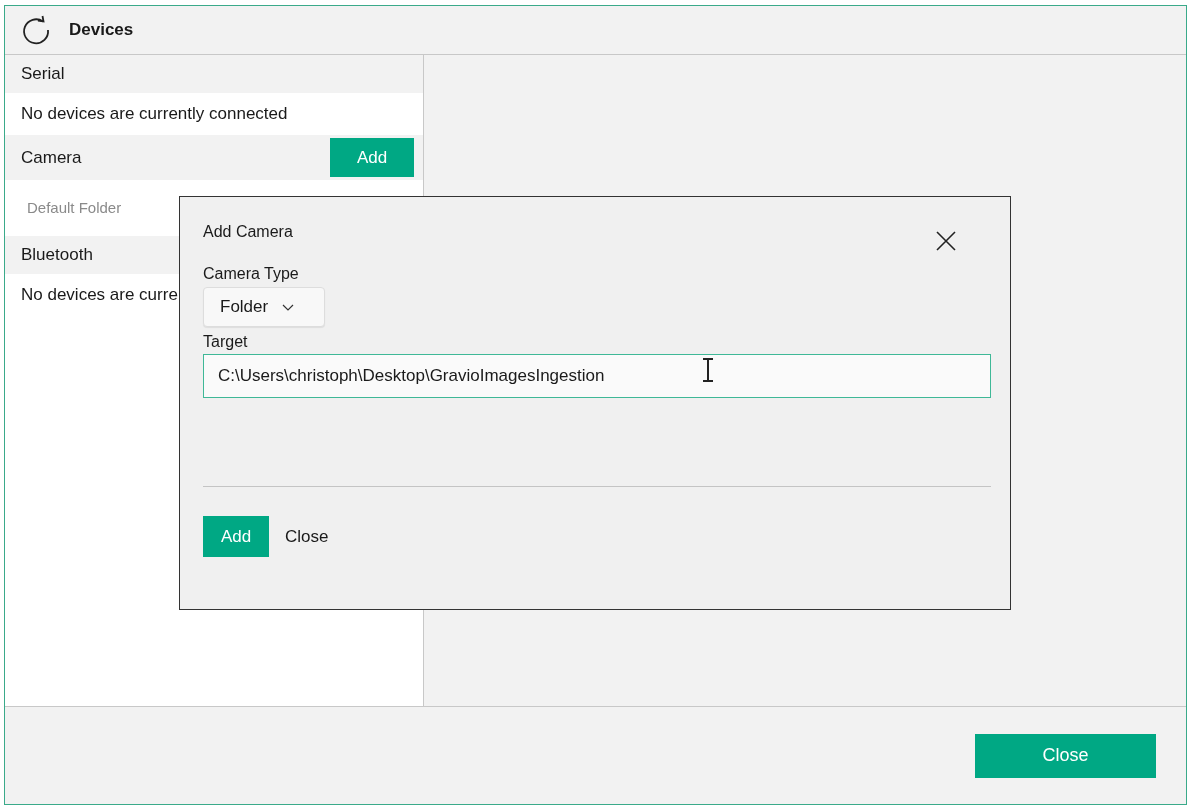 The width and height of the screenshot is (1190, 807). What do you see at coordinates (36, 30) in the screenshot?
I see `refresh-icon` at bounding box center [36, 30].